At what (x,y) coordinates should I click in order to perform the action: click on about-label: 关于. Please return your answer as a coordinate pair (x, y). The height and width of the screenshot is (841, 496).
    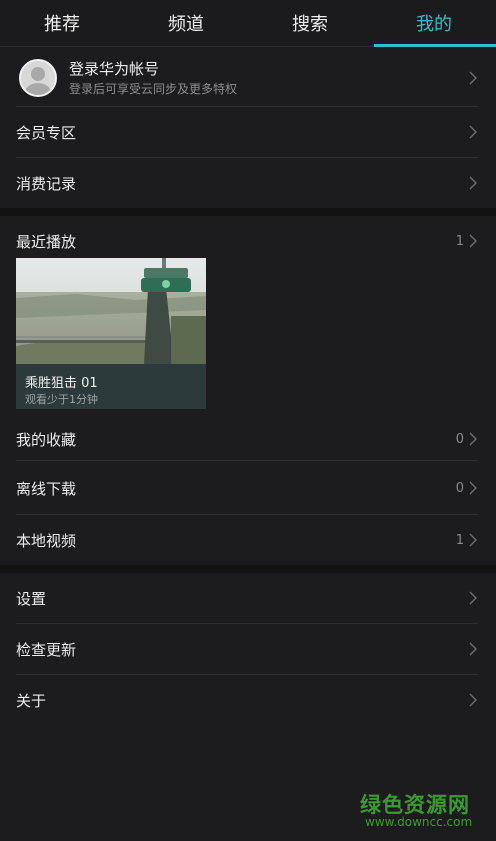
    Looking at the image, I should click on (31, 700).